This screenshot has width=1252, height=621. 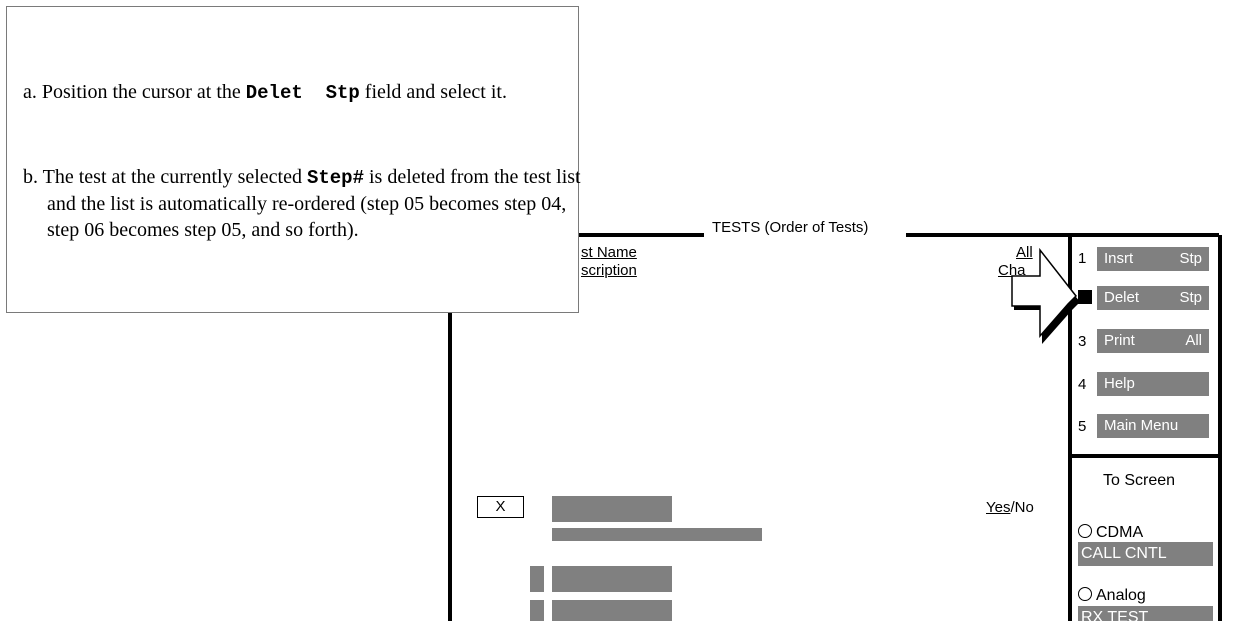 What do you see at coordinates (1220, 428) in the screenshot?
I see `frame-right-border` at bounding box center [1220, 428].